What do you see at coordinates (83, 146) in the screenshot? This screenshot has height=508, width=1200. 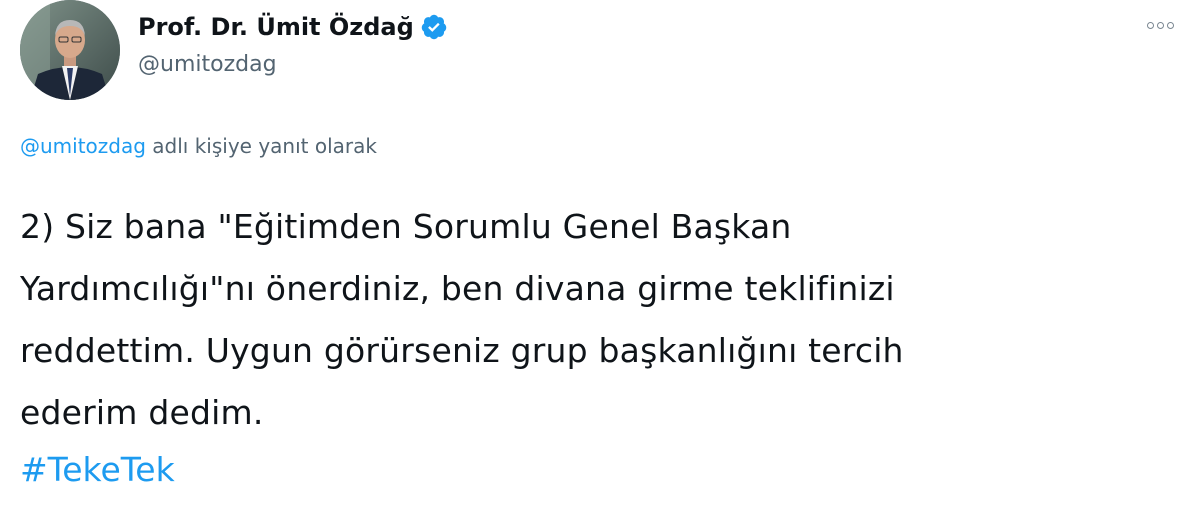 I see `reply-mention-link: @umitozdag` at bounding box center [83, 146].